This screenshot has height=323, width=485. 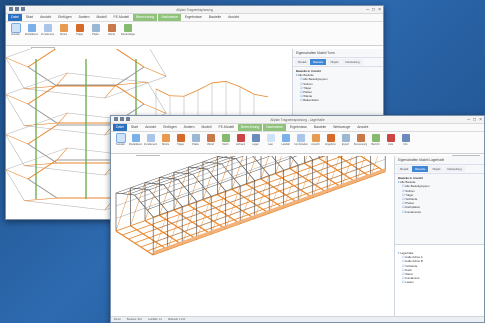 I want to click on tree-item-label: Fundamente, so click(x=413, y=211).